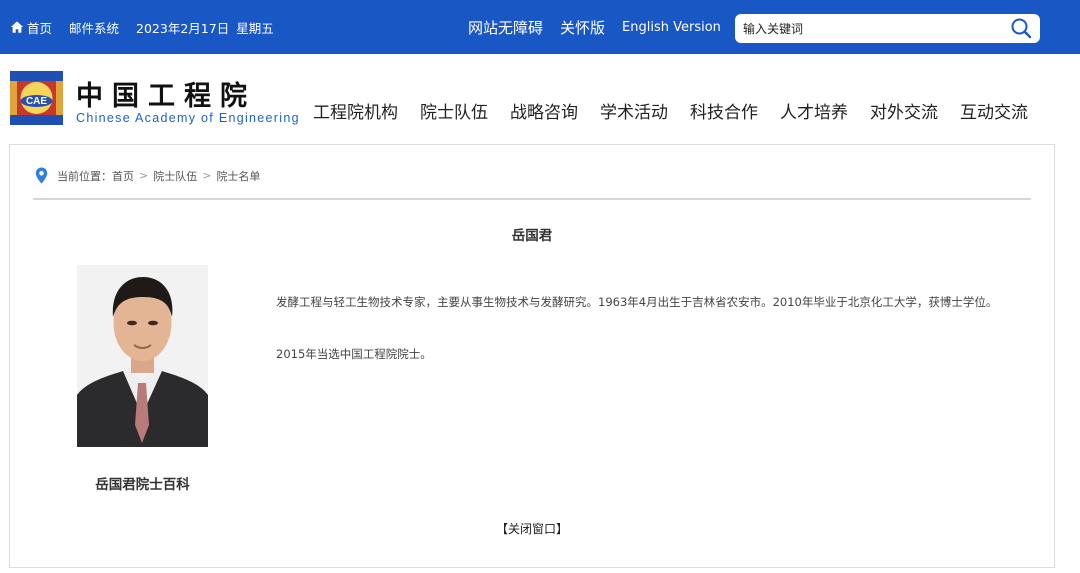  What do you see at coordinates (724, 110) in the screenshot?
I see `nav-item-tech-cooperation: 科技合作` at bounding box center [724, 110].